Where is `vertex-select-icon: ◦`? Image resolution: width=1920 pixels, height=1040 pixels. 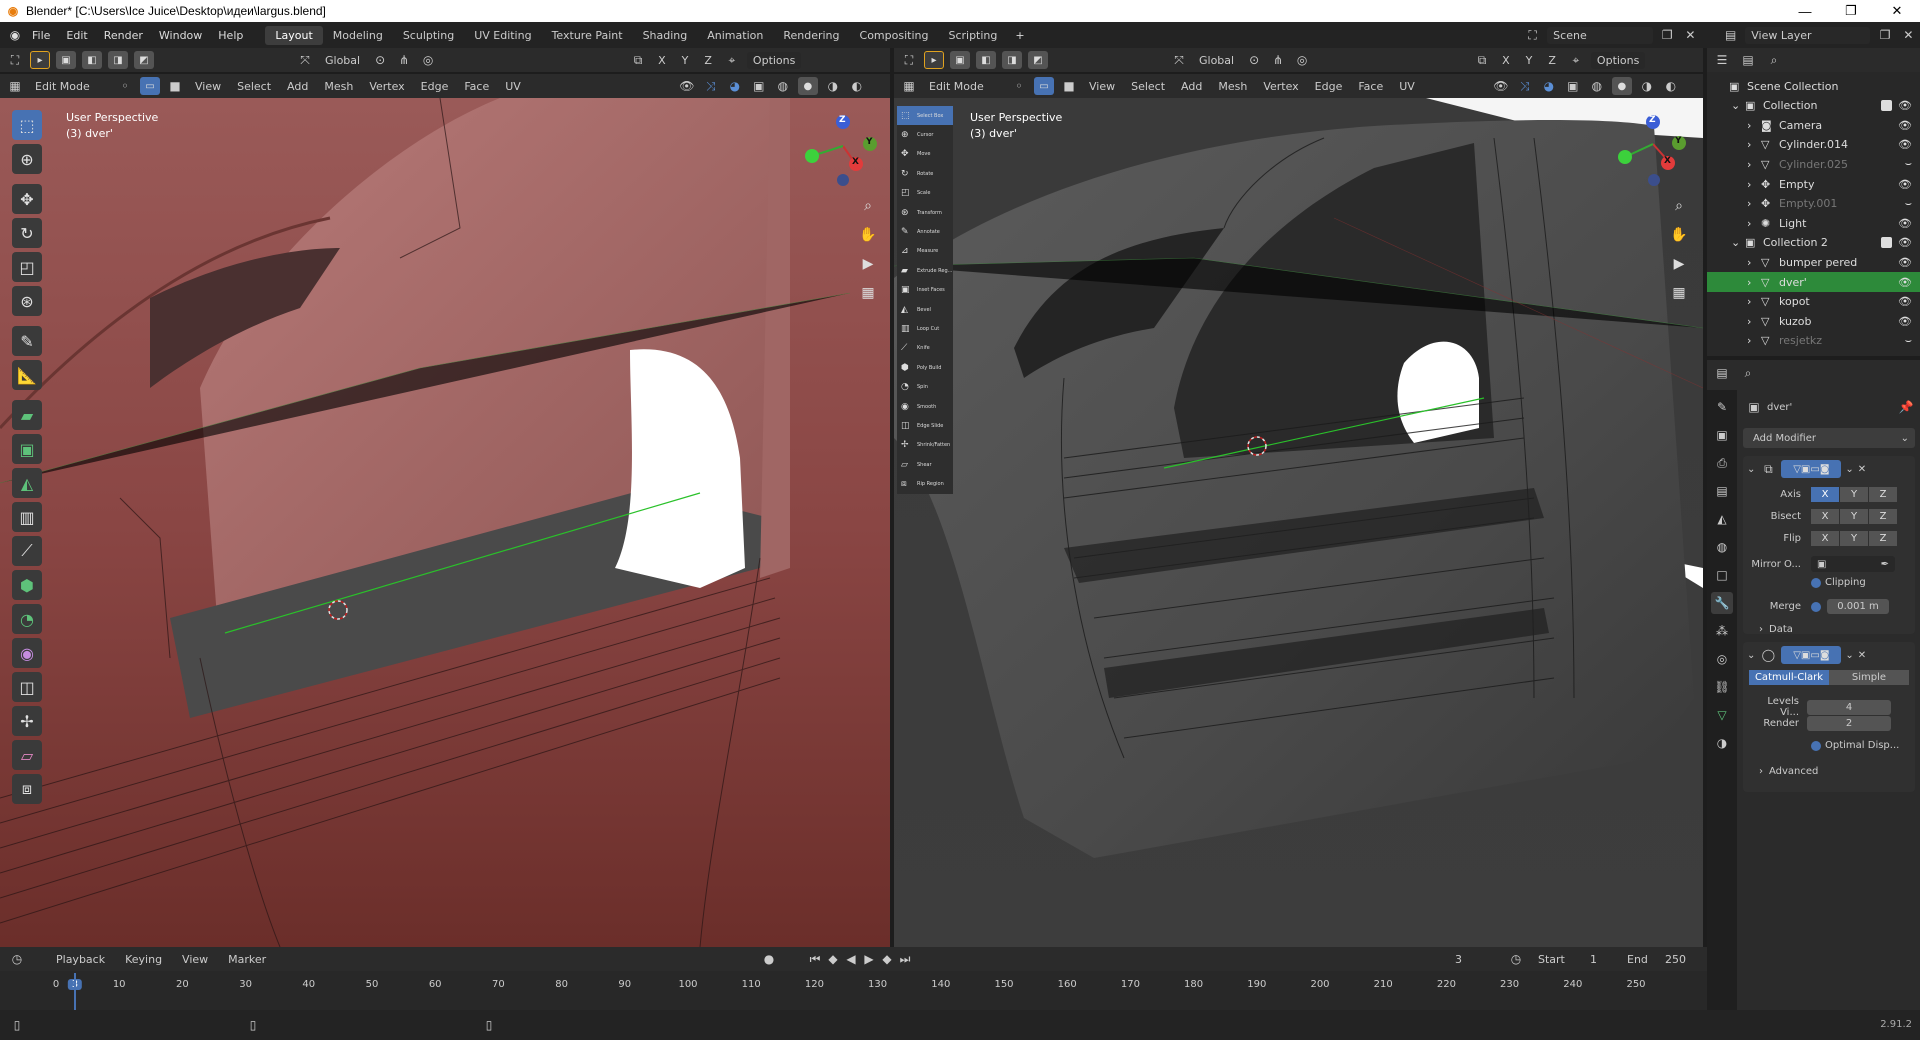 vertex-select-icon: ◦ is located at coordinates (125, 86).